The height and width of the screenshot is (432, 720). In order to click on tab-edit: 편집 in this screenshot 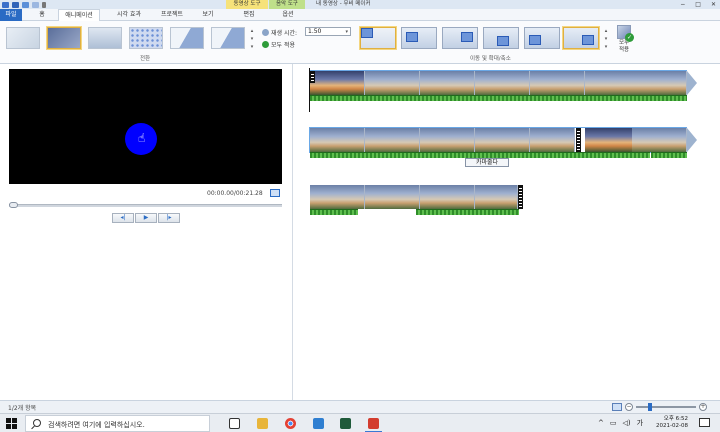, I will do `click(249, 15)`.